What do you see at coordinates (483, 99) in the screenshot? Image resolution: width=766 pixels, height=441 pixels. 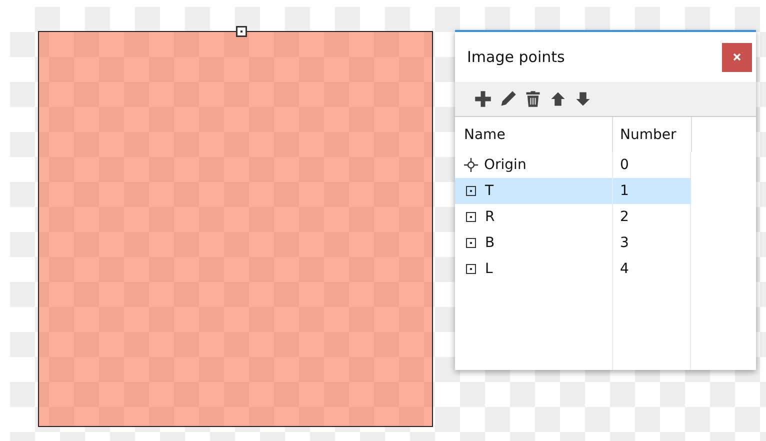 I see `add-icon` at bounding box center [483, 99].